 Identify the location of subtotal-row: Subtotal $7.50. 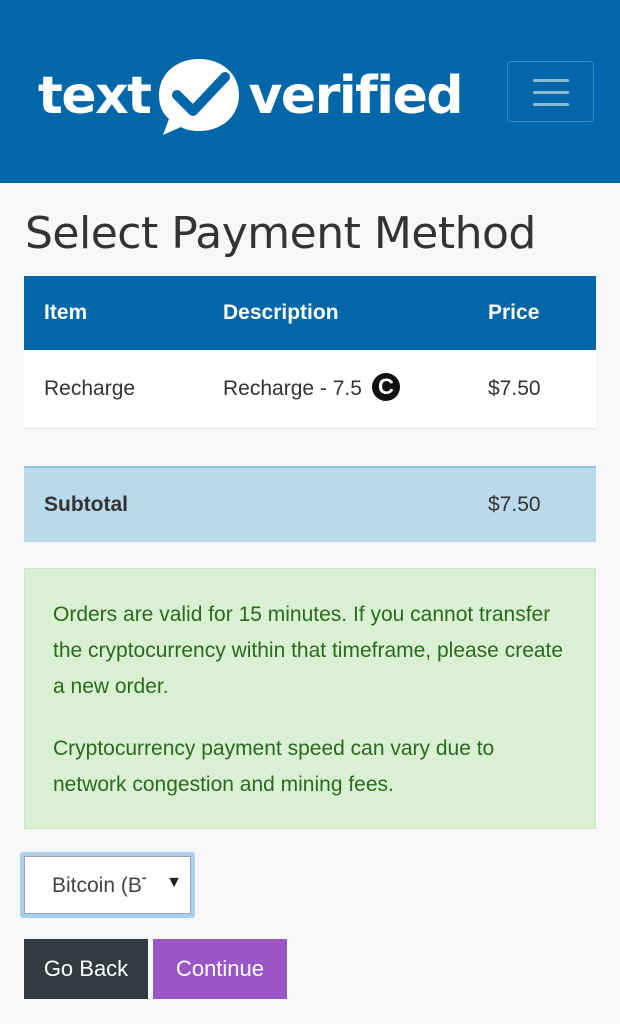
(310, 504).